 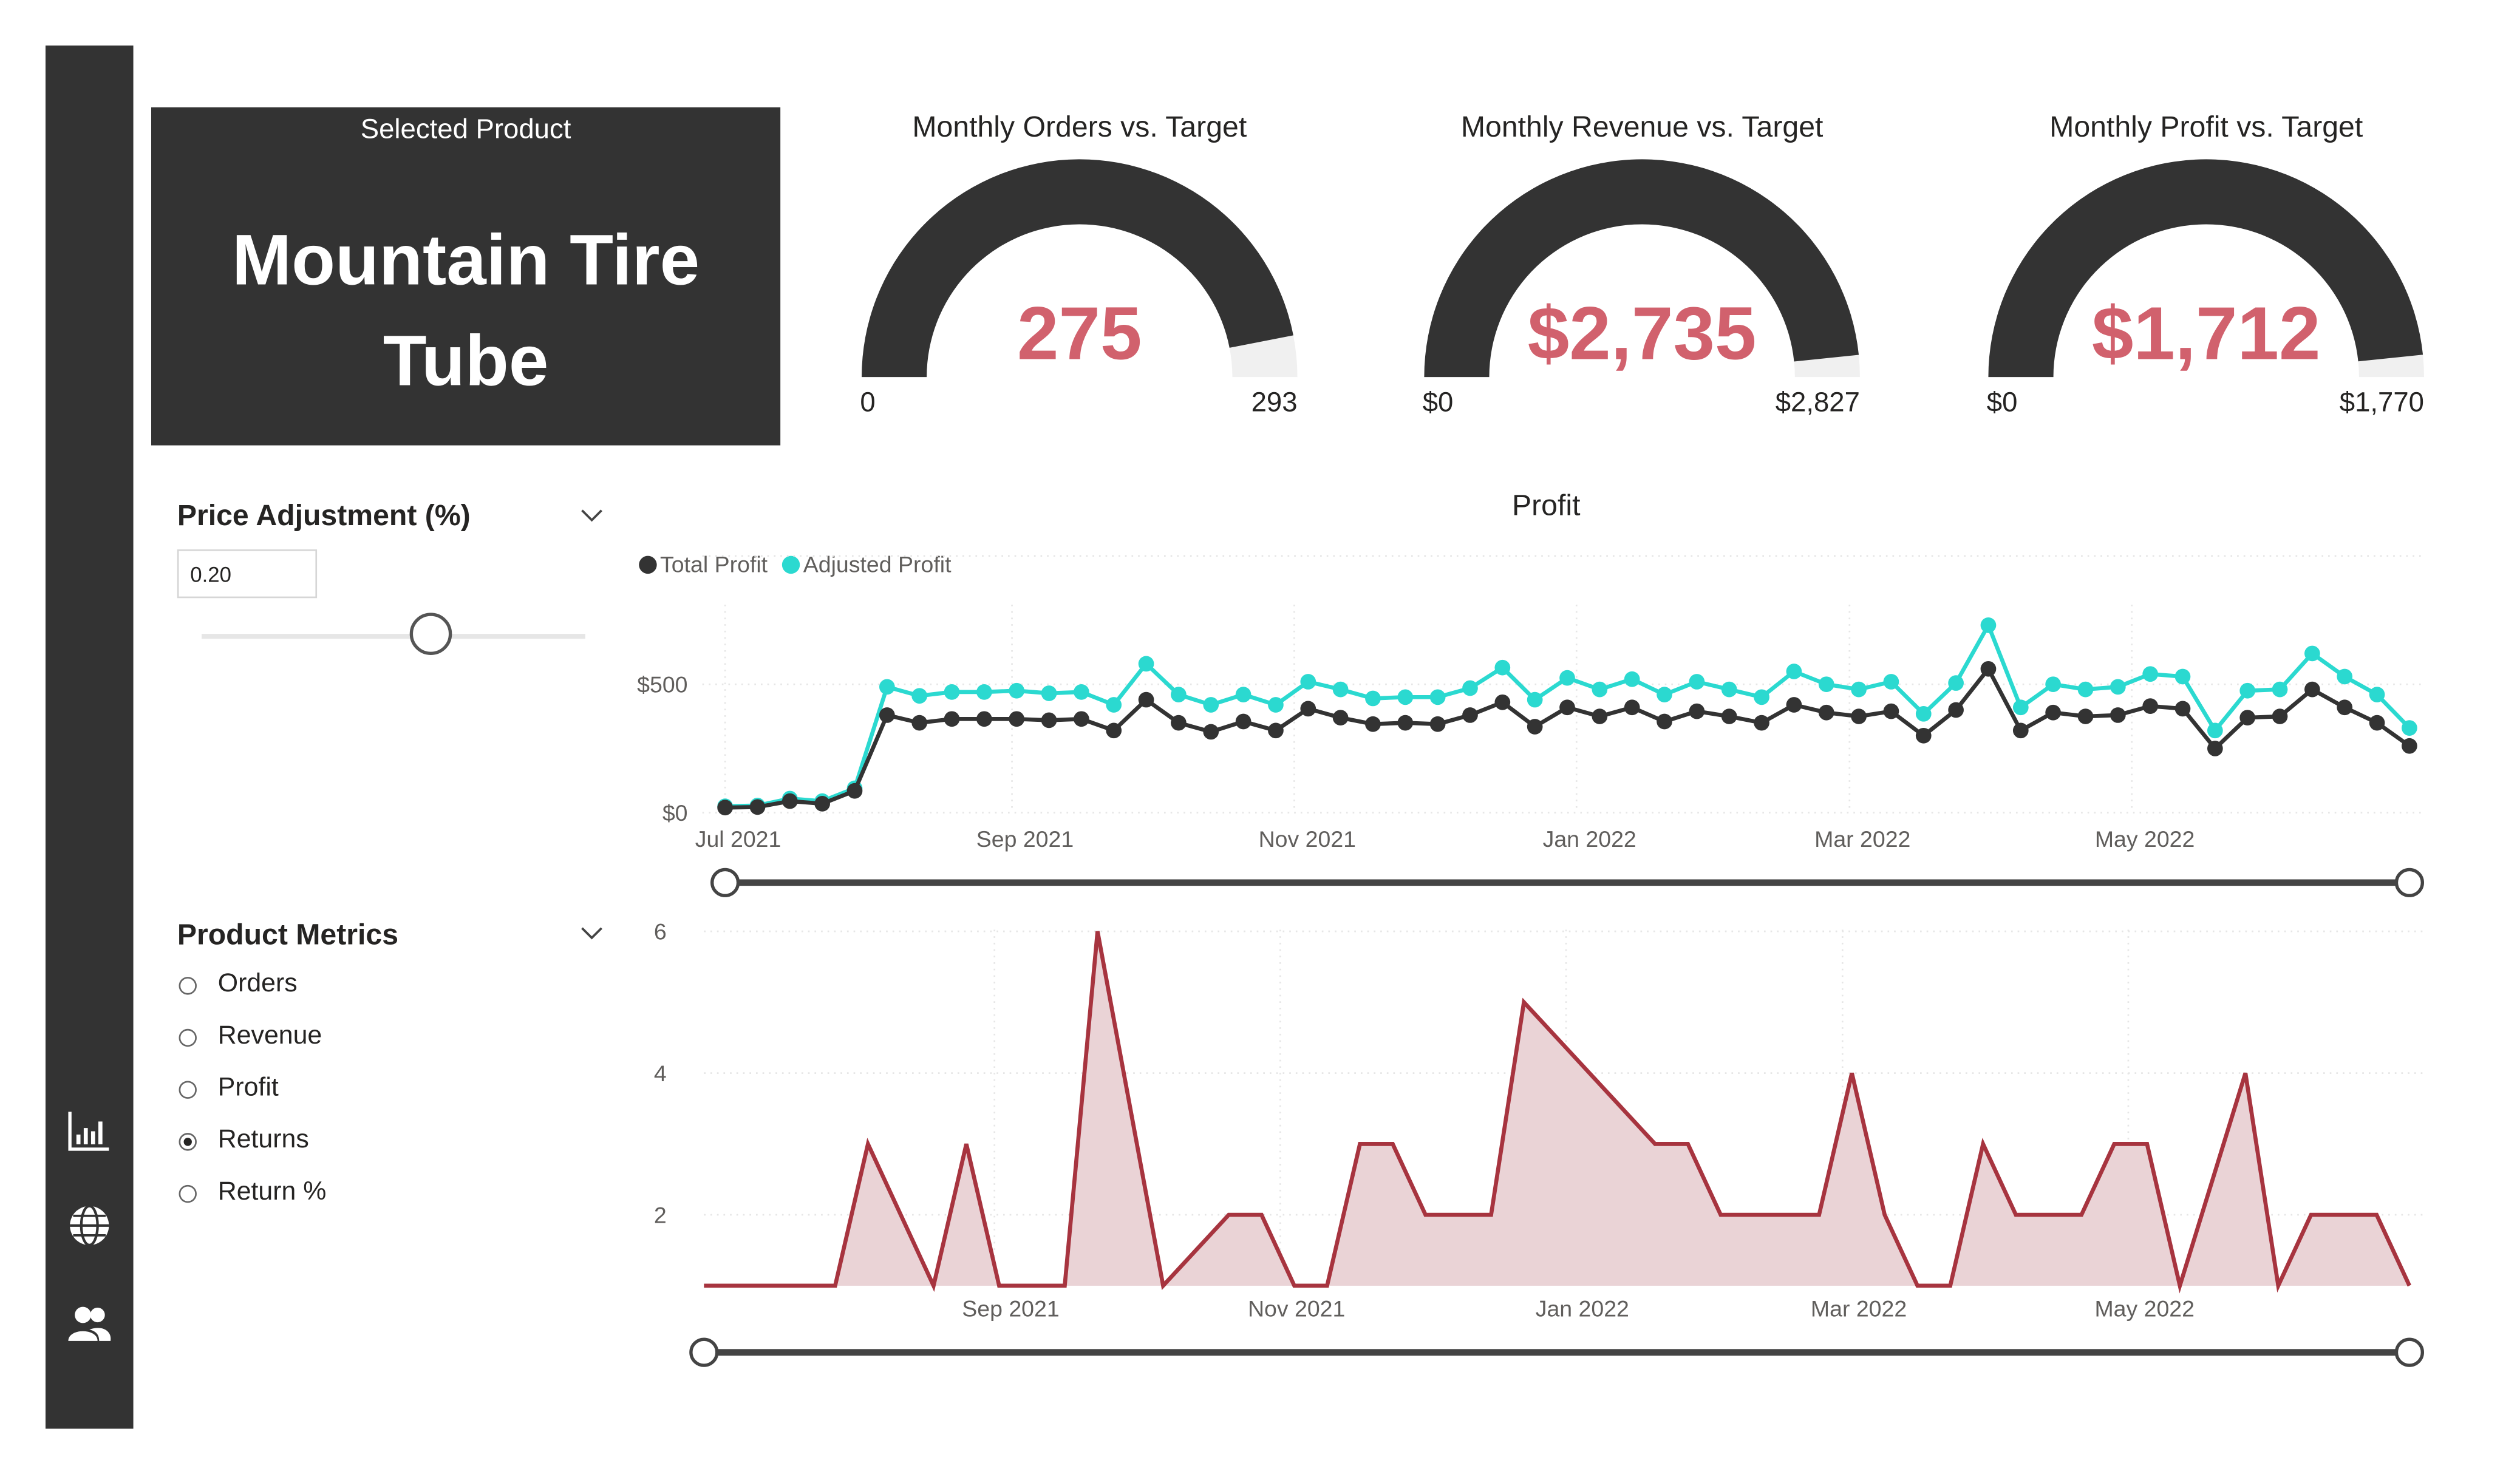 What do you see at coordinates (704, 1352) in the screenshot?
I see `range-slider-start-handle` at bounding box center [704, 1352].